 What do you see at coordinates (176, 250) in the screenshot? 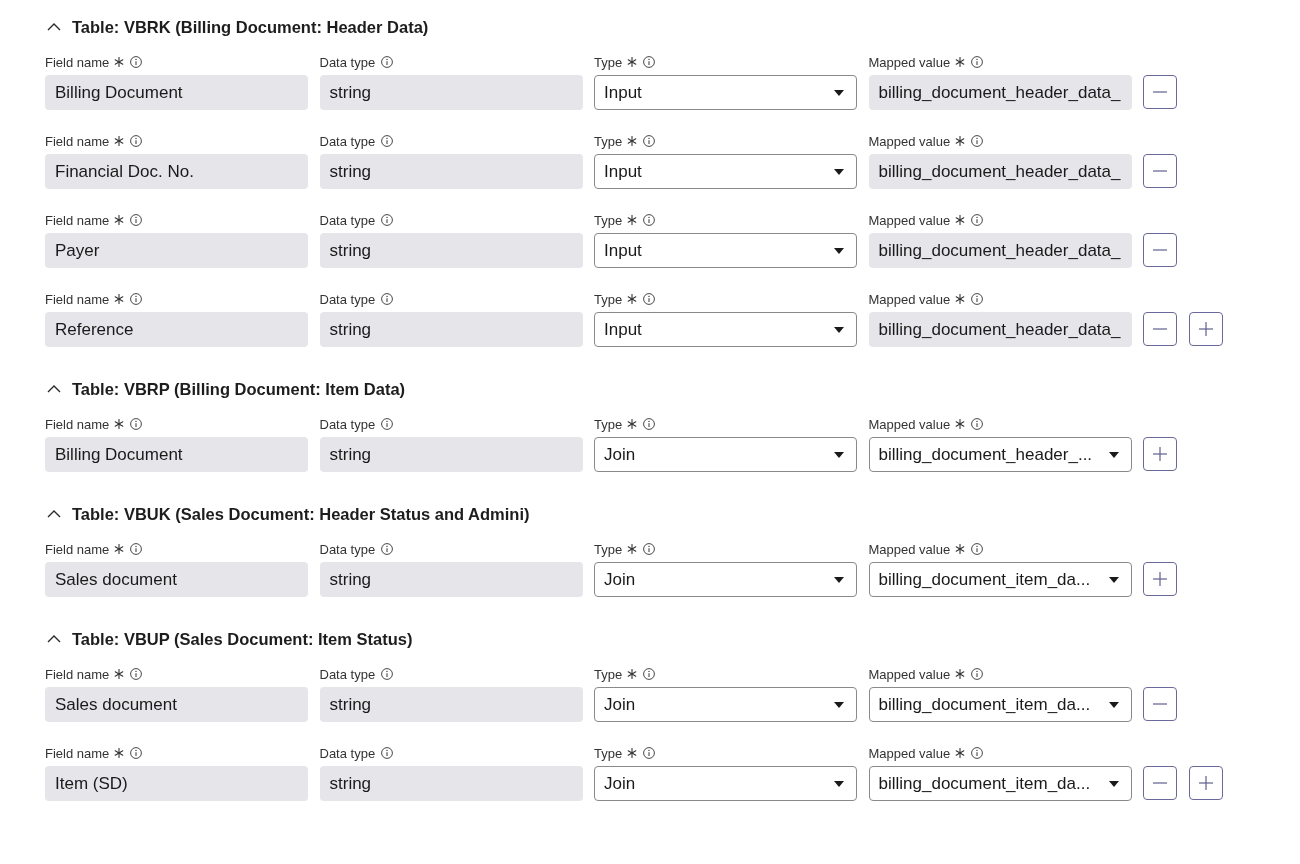
I see `input-field: Payer` at bounding box center [176, 250].